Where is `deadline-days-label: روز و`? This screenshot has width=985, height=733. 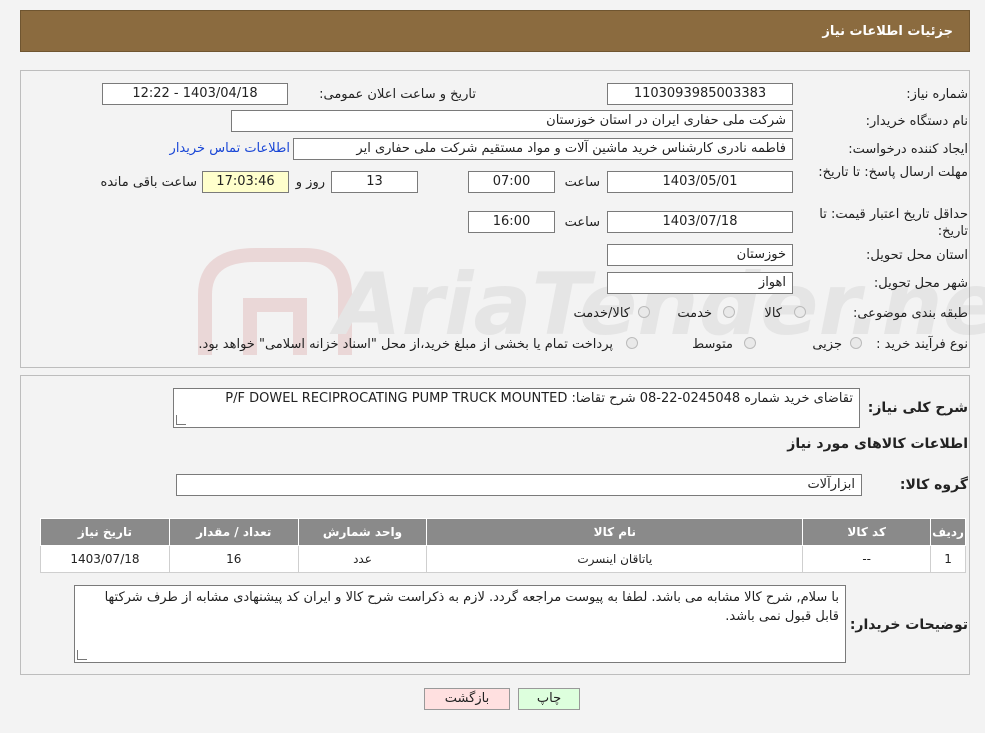
deadline-days-label: روز و is located at coordinates (310, 182).